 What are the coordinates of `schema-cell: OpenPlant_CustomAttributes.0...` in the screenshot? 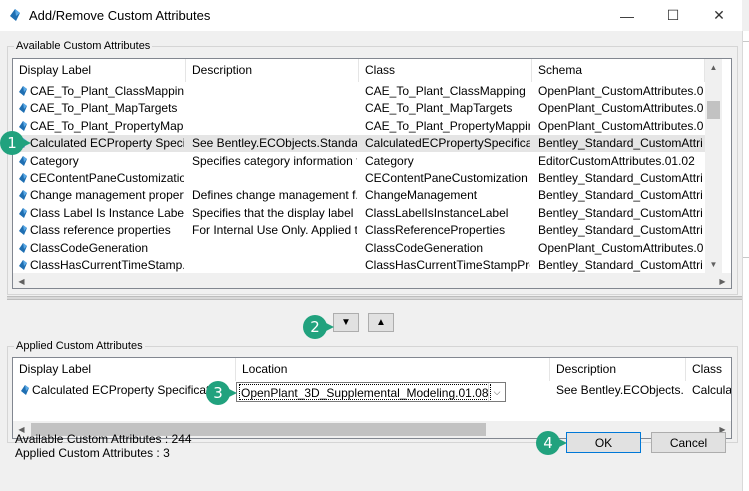 It's located at (620, 91).